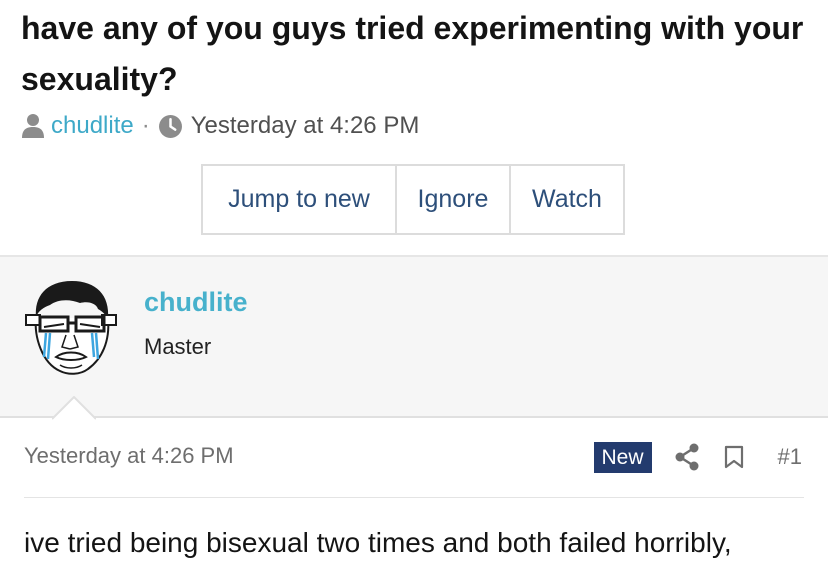 The width and height of the screenshot is (828, 578). I want to click on post-date: Yesterday at 4:26 PM, so click(129, 456).